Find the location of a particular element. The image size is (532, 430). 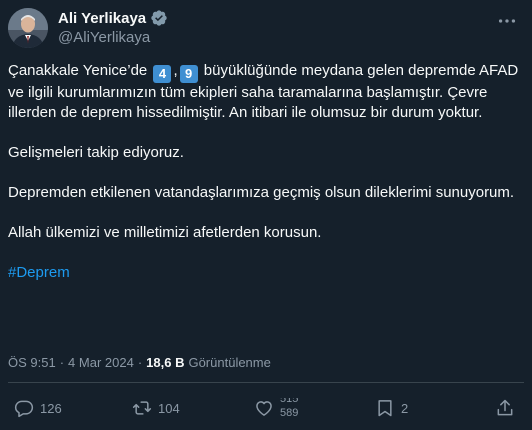

tweet-paragraph-2: Gelişmeleri takip ediyoruz. is located at coordinates (96, 152).